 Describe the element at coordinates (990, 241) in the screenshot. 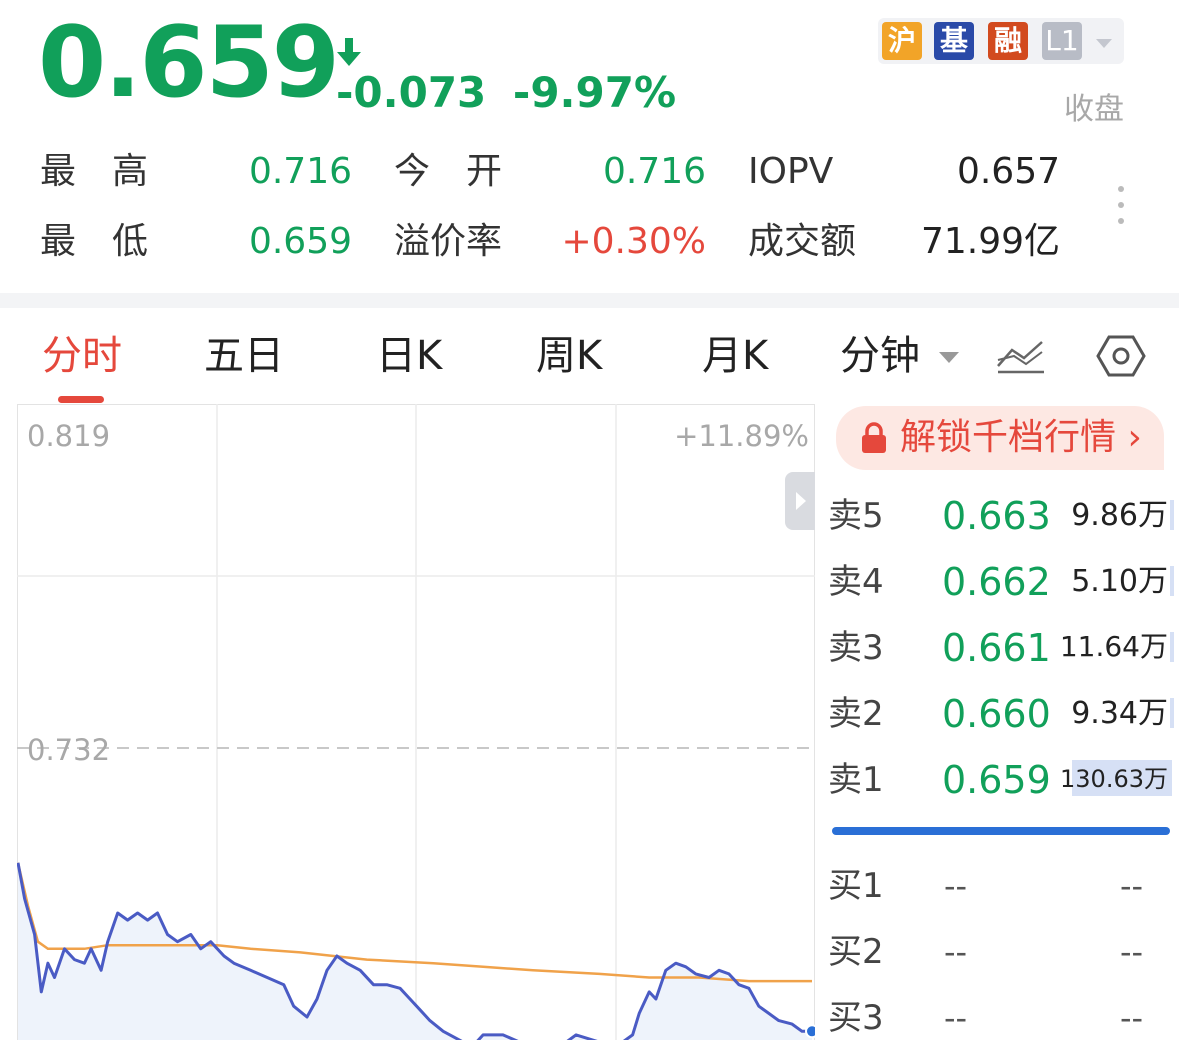

I see `turnover-value: 71.99亿` at that location.